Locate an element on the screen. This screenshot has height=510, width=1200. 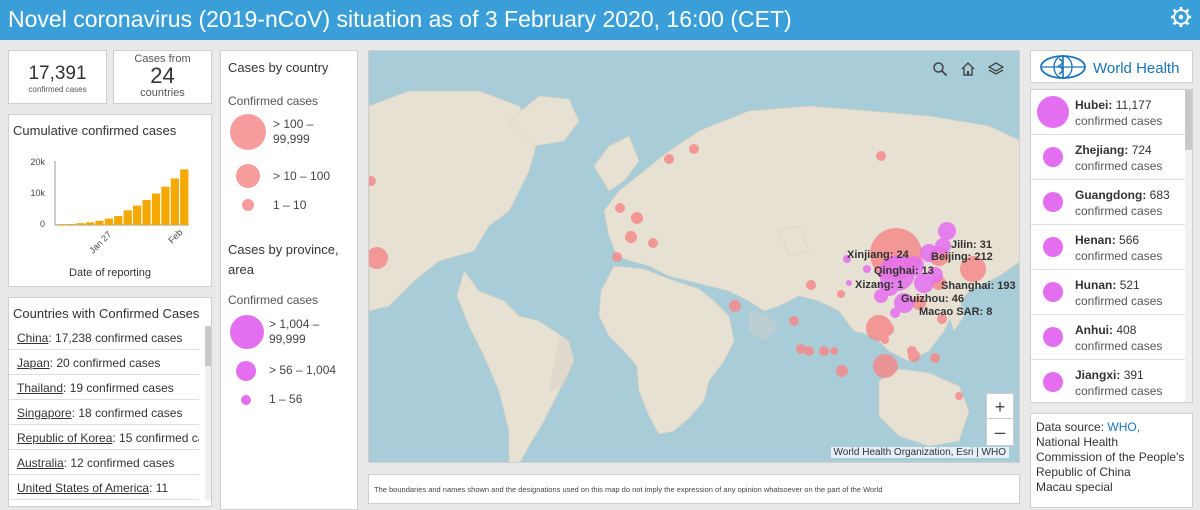
map-zoom-in-button: + is located at coordinates (1000, 407).